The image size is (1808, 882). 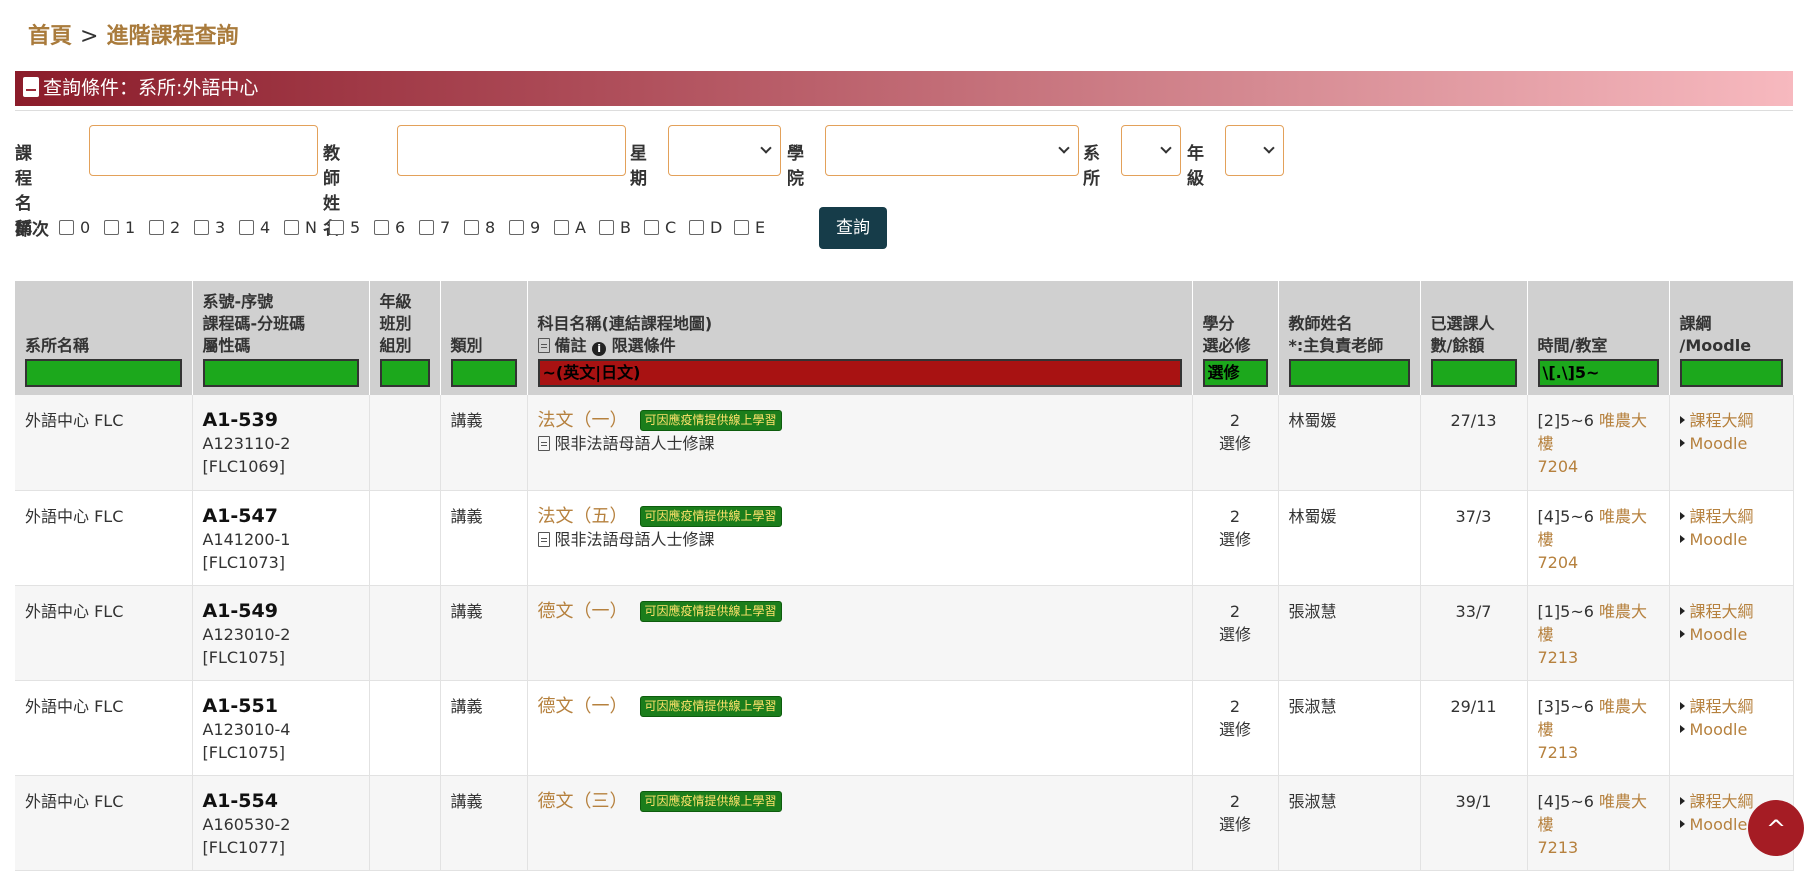 I want to click on query-button: 查詢, so click(x=853, y=228).